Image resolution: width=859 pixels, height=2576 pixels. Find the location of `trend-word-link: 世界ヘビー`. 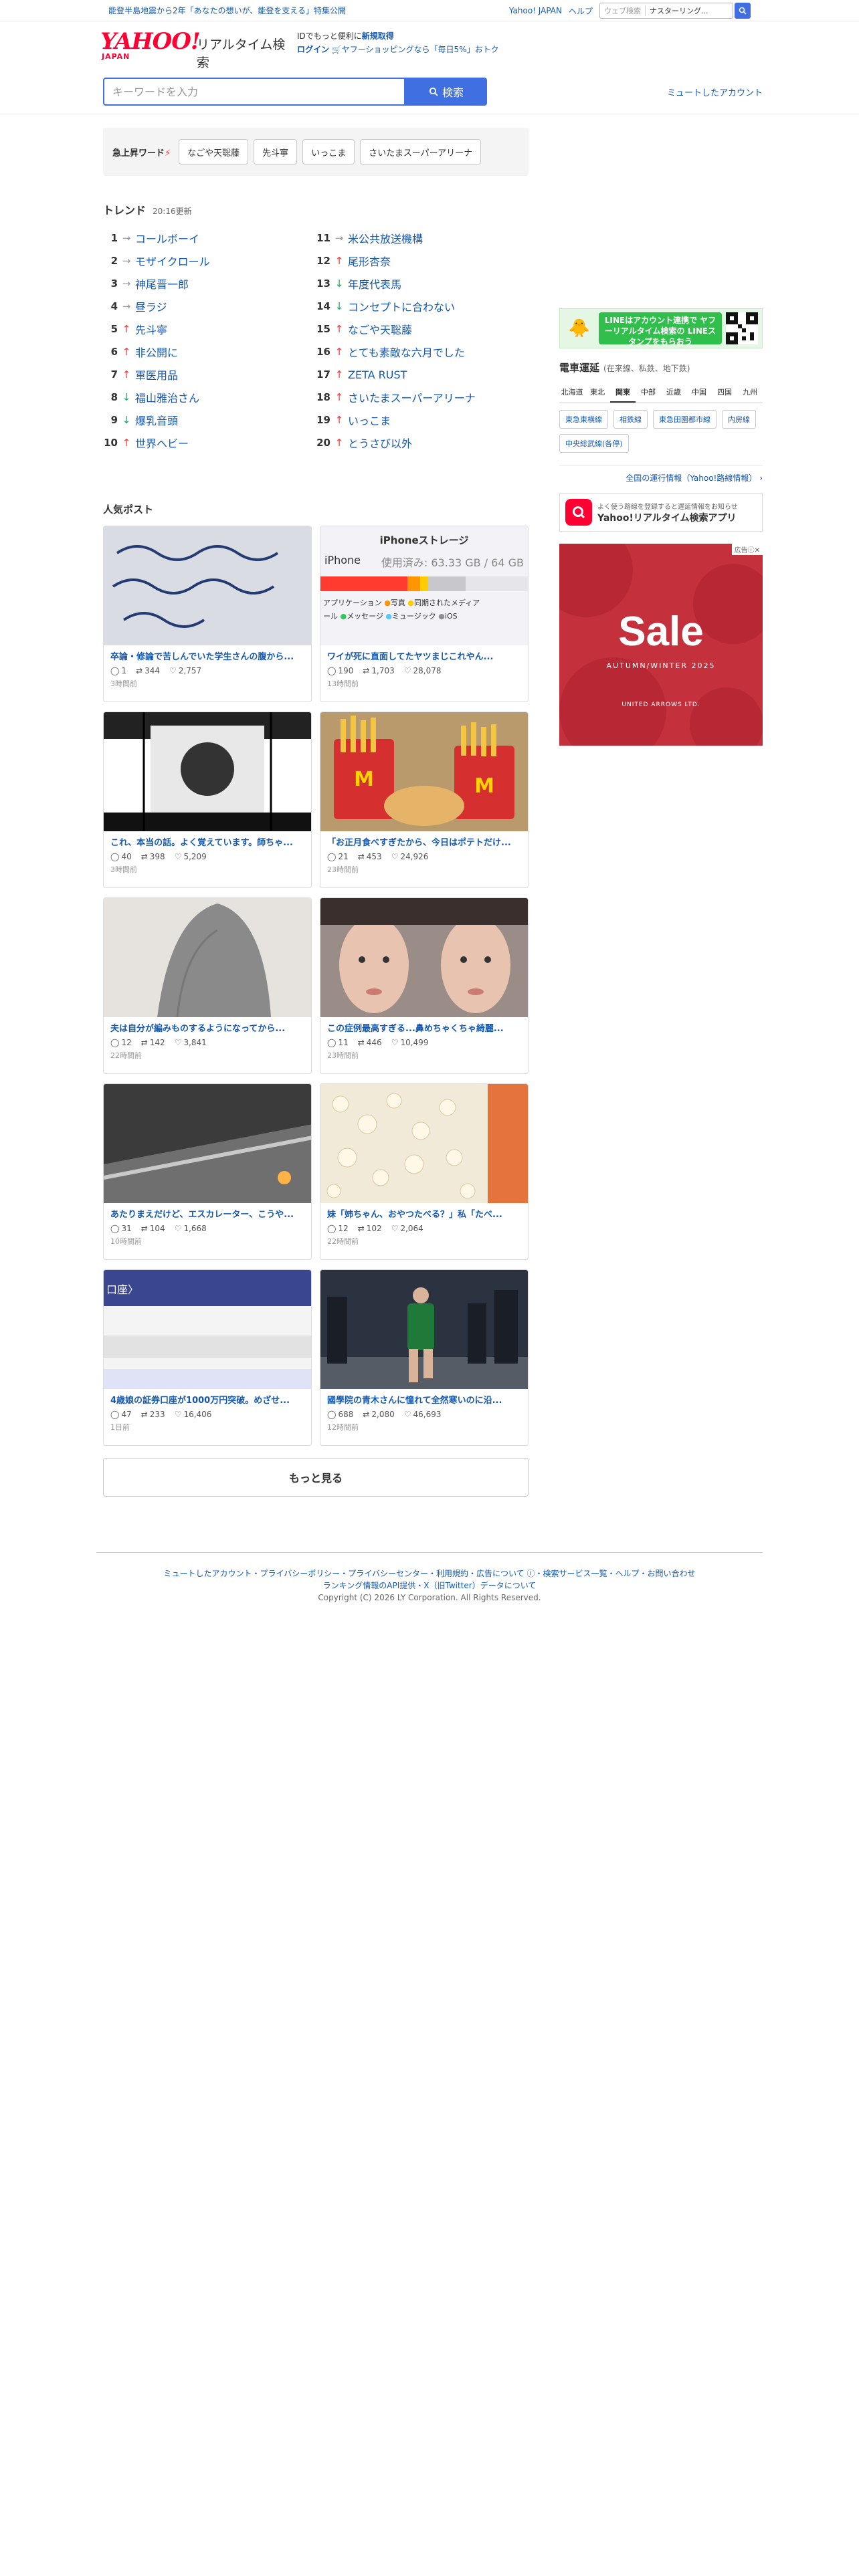

trend-word-link: 世界ヘビー is located at coordinates (162, 443).